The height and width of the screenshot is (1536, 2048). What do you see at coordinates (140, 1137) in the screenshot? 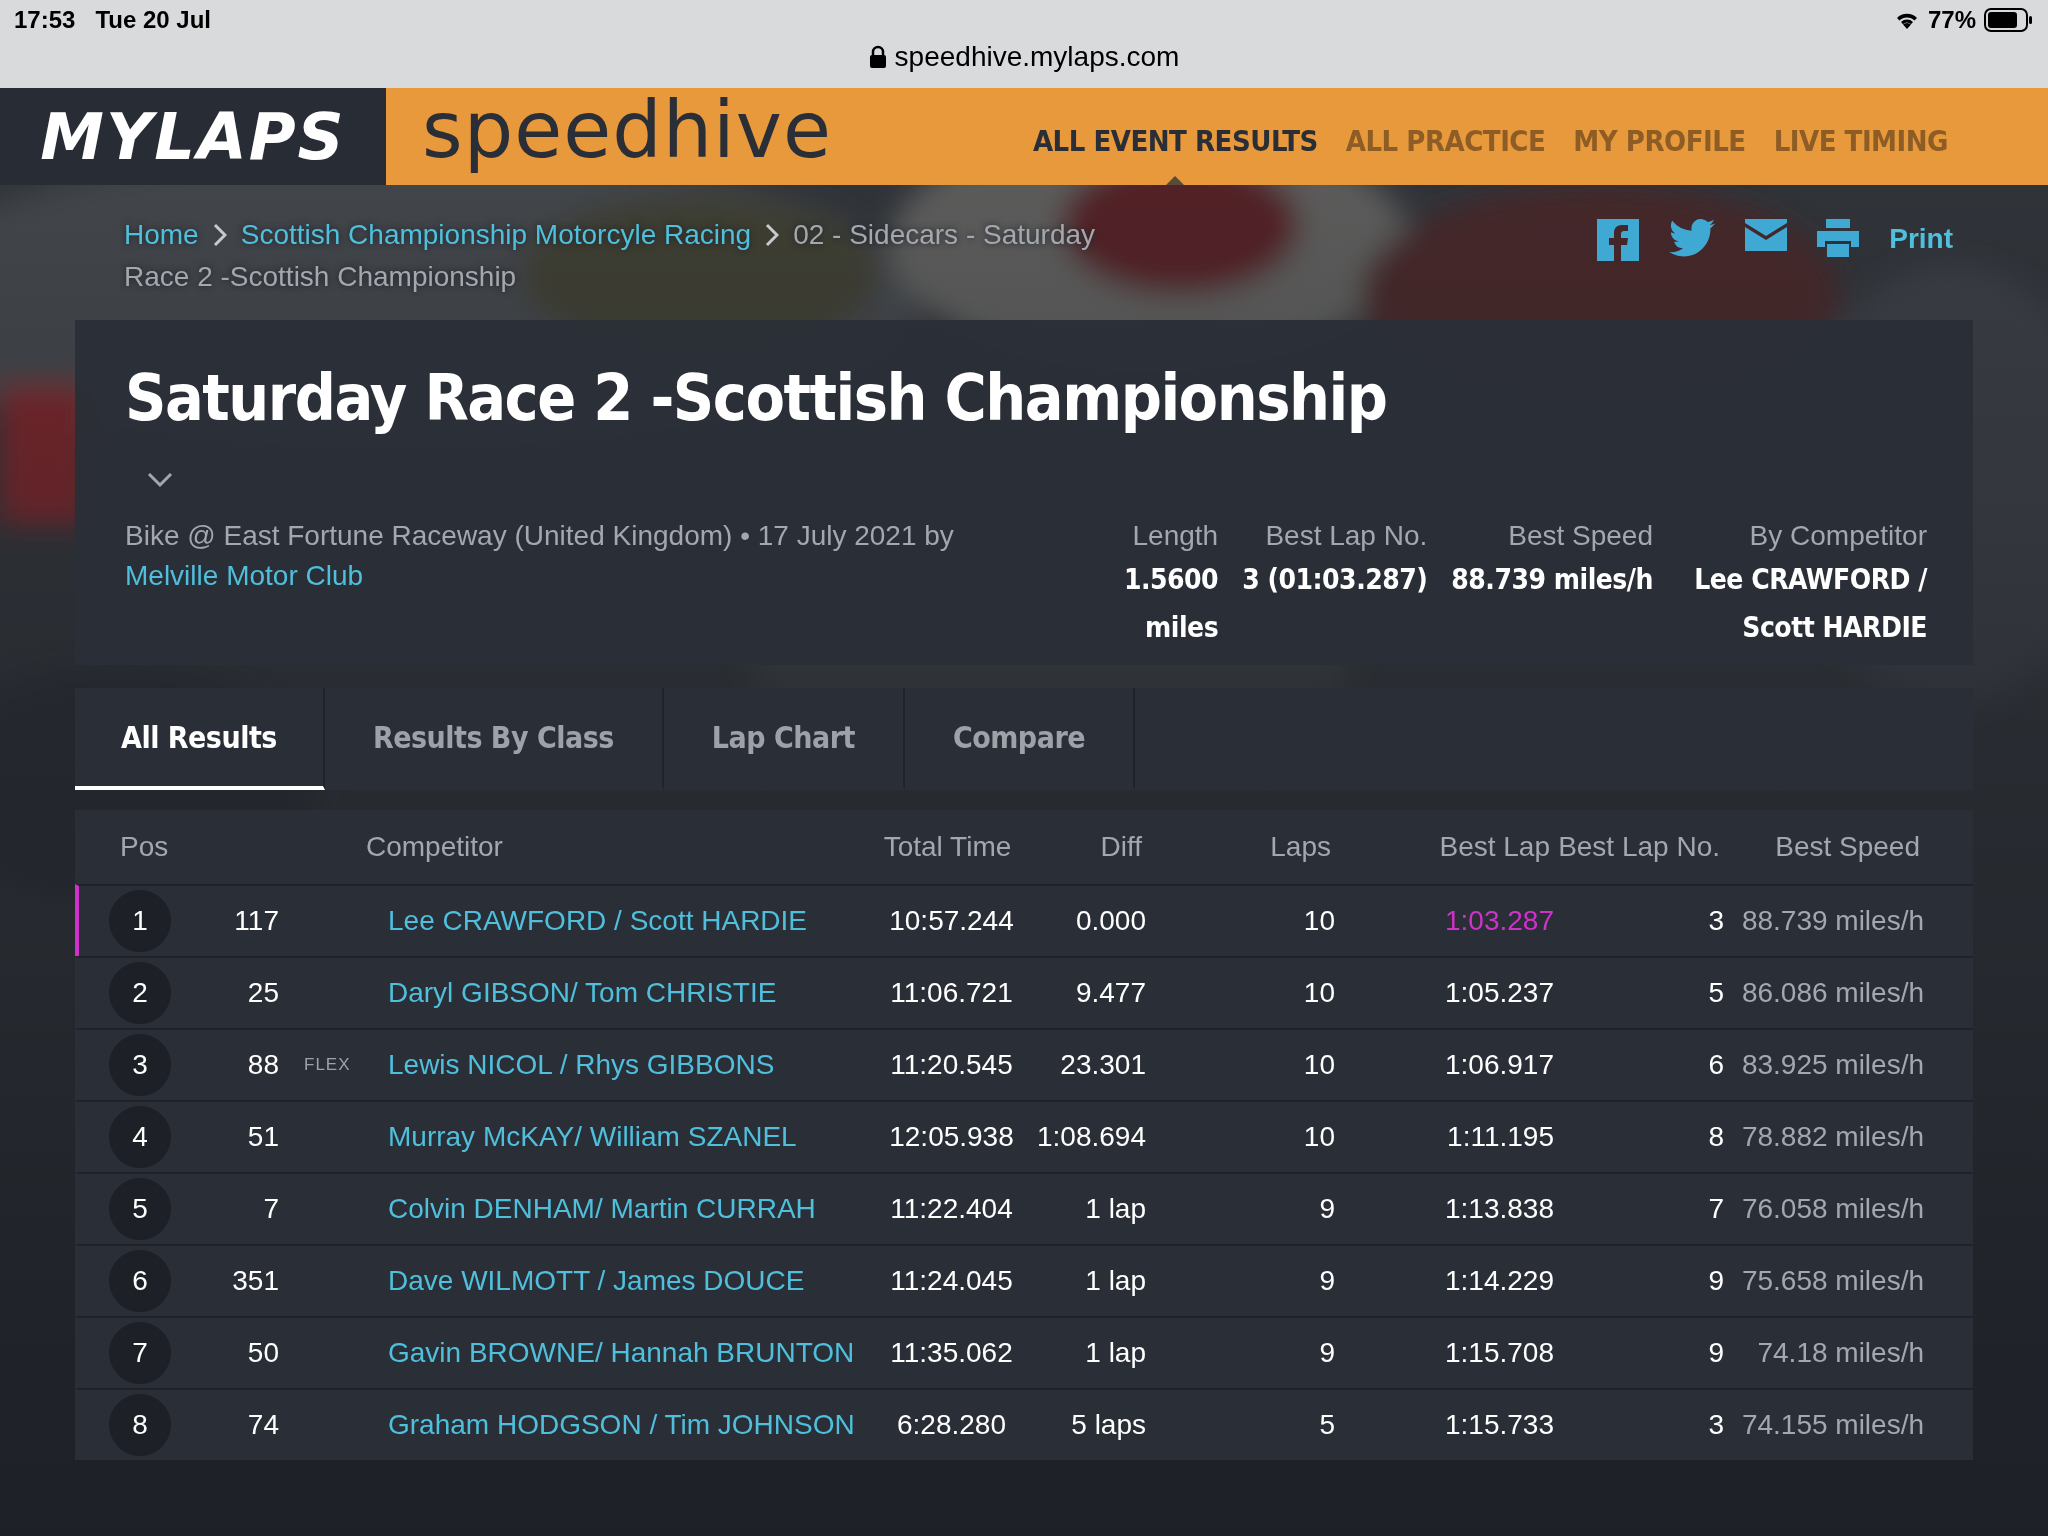
I see `position-badge: 4` at bounding box center [140, 1137].